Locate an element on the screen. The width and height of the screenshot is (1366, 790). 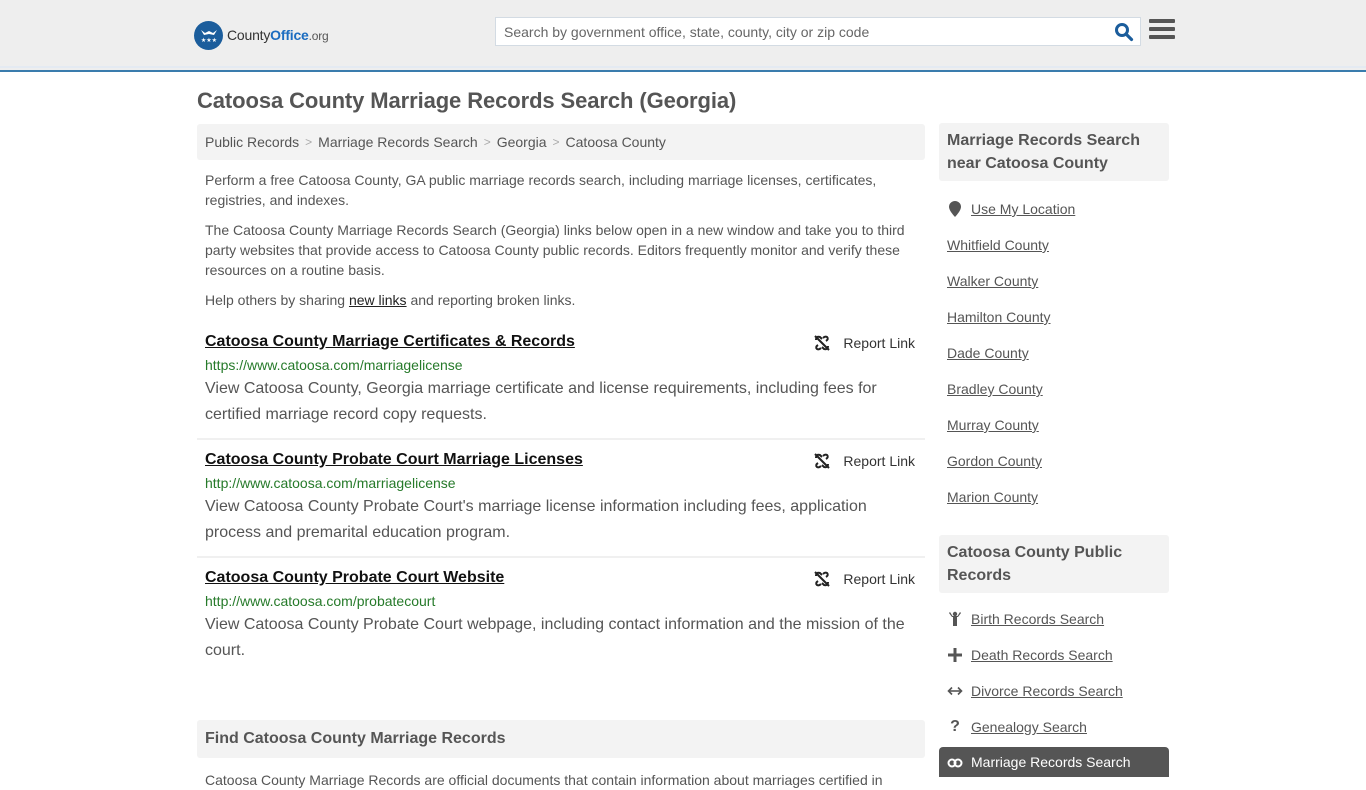
use-location-item: Use My Location is located at coordinates (1054, 209).